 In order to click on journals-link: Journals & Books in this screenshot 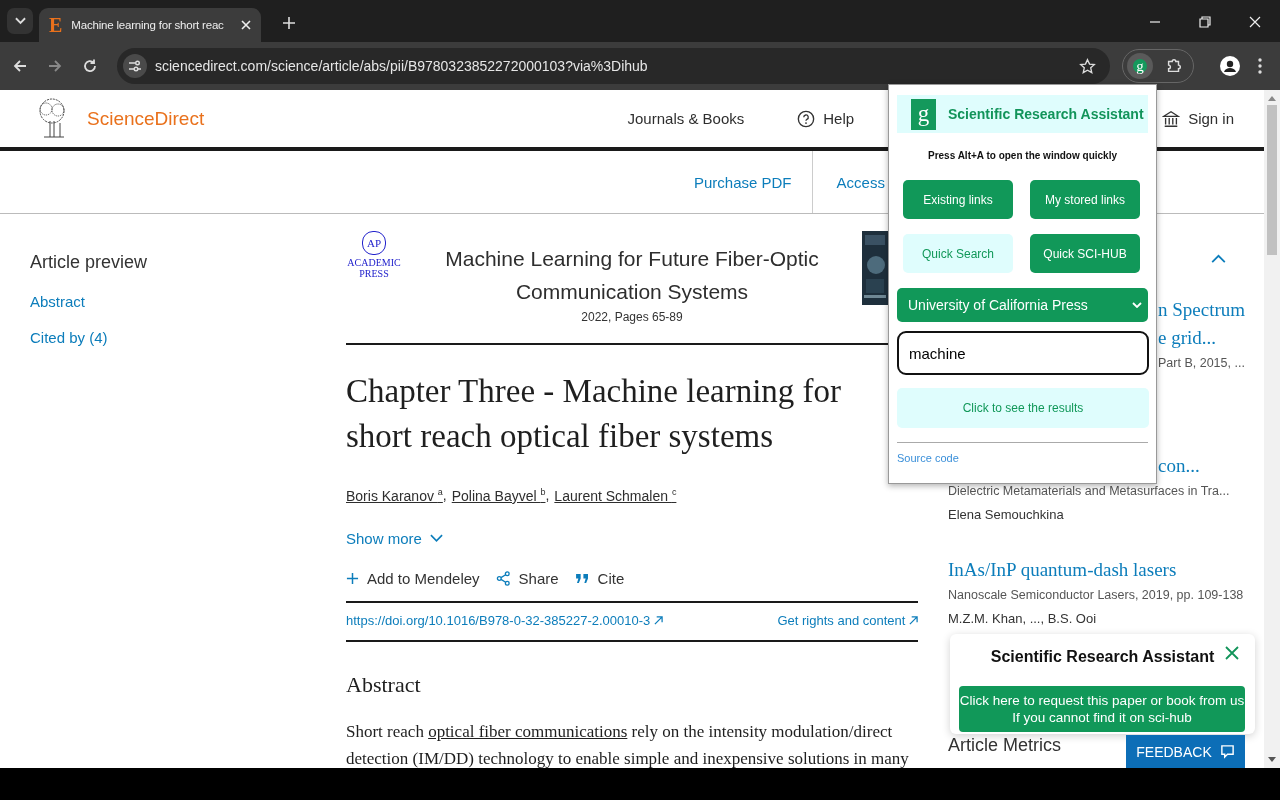, I will do `click(686, 118)`.